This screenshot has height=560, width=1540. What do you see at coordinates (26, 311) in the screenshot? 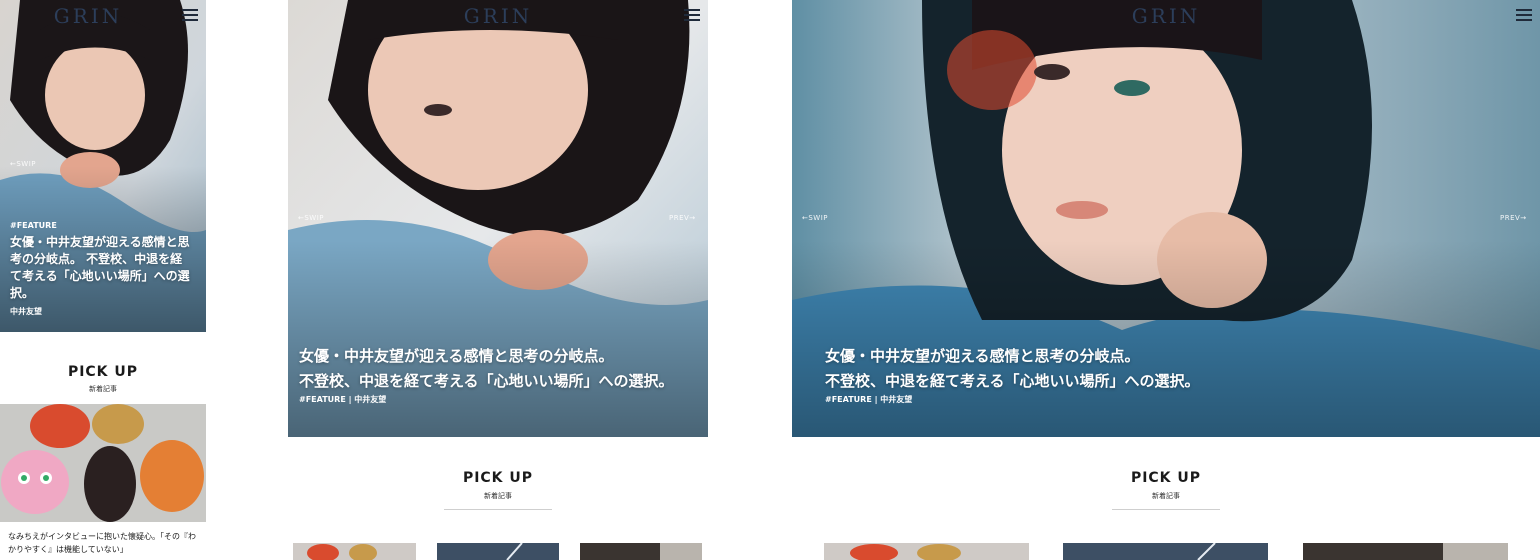
I see `hero-author: 中井友望` at bounding box center [26, 311].